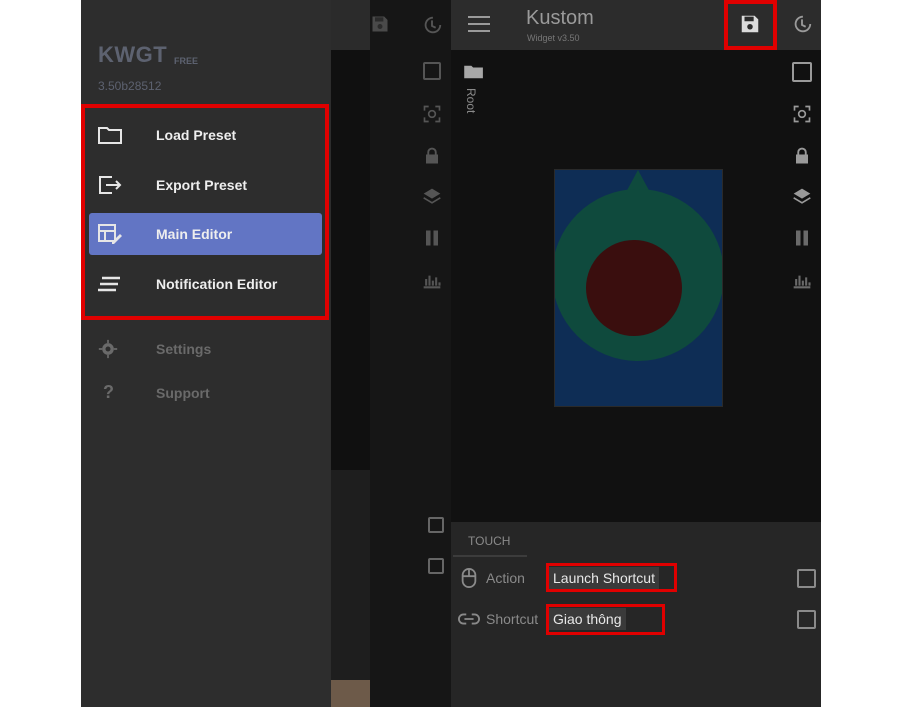 The image size is (900, 707). I want to click on shortcut-label: Shortcut, so click(512, 619).